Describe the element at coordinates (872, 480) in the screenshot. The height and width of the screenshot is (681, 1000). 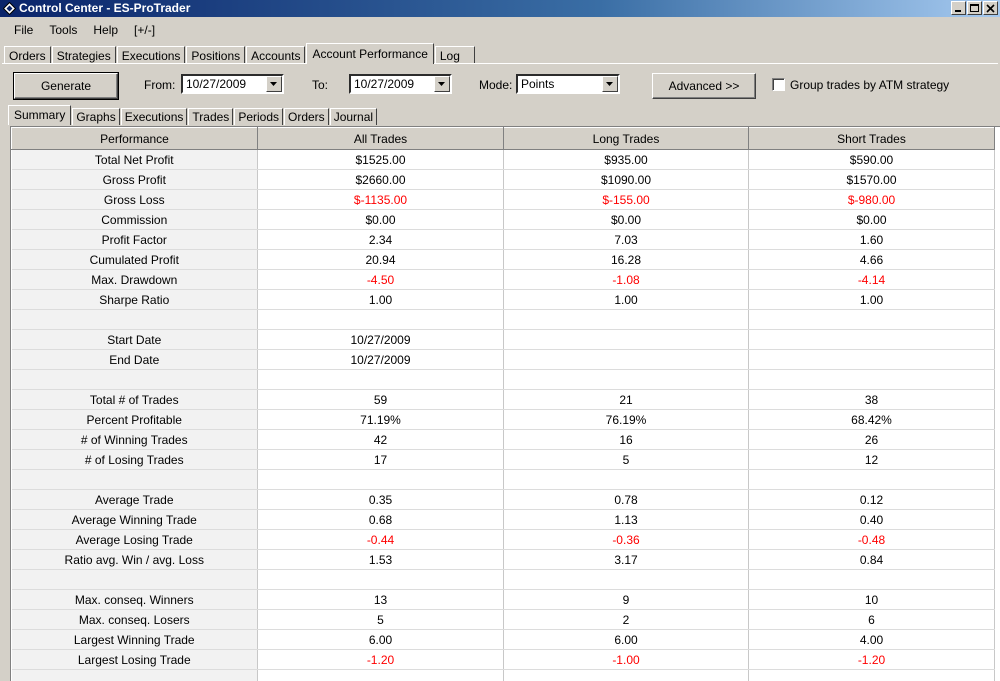
I see `short-trades-cell` at that location.